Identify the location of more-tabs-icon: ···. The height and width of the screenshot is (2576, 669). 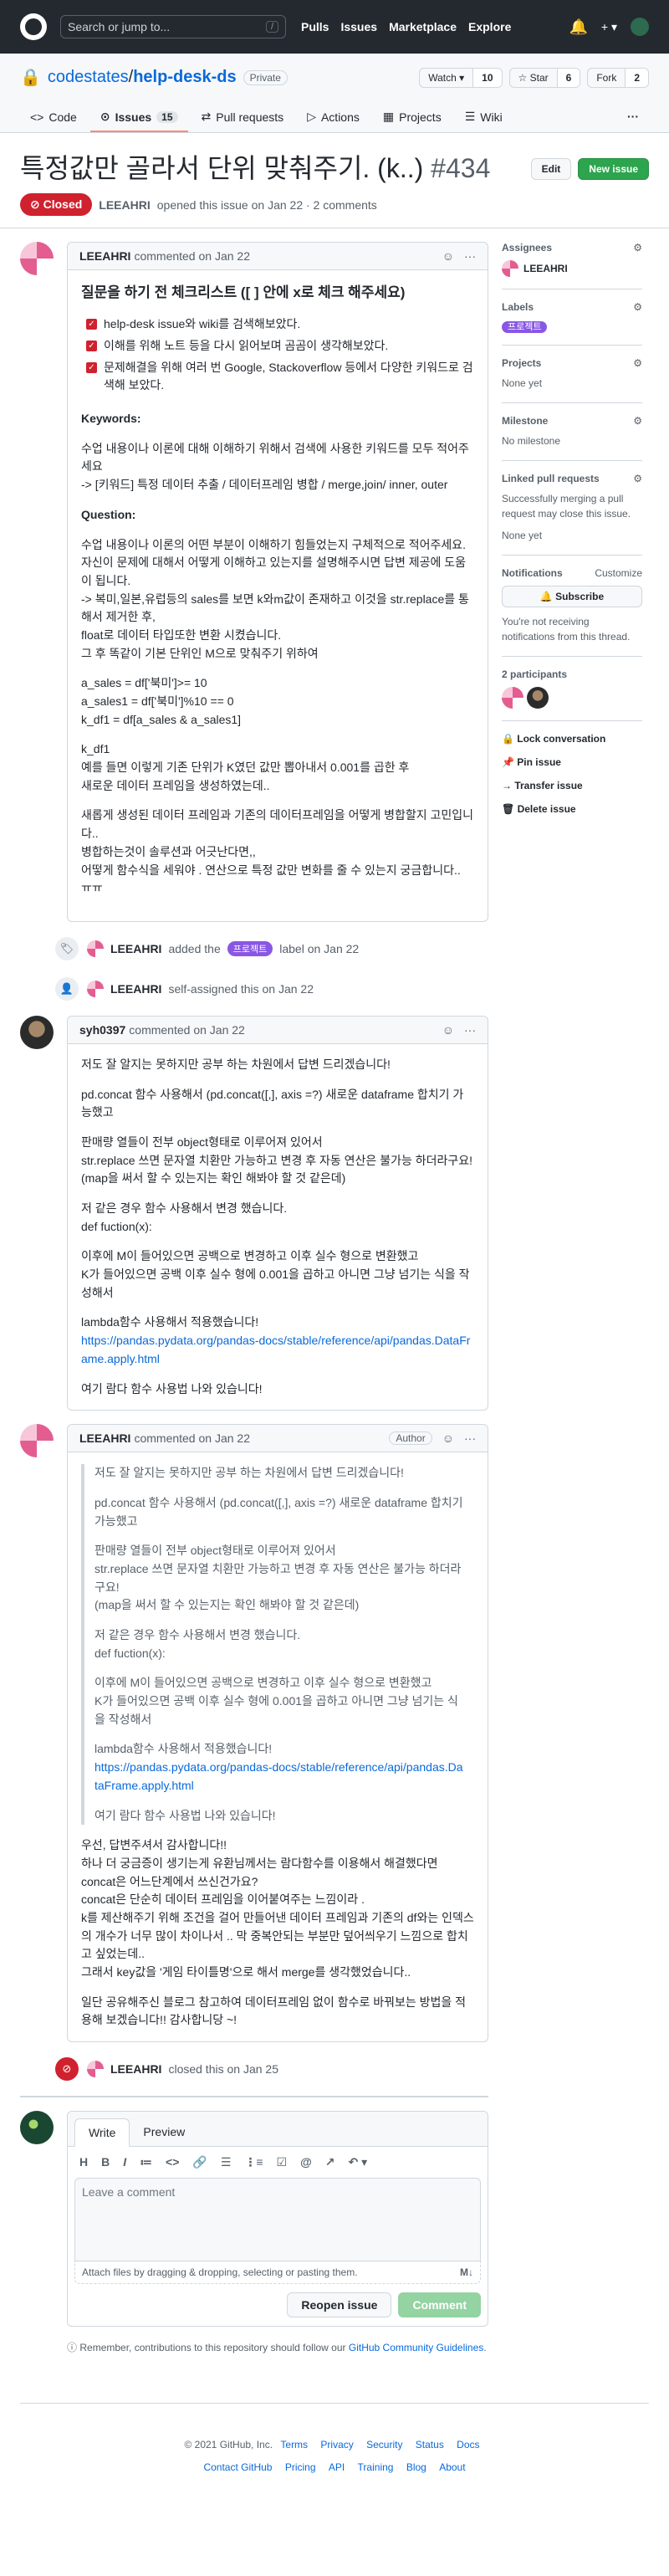
(633, 118).